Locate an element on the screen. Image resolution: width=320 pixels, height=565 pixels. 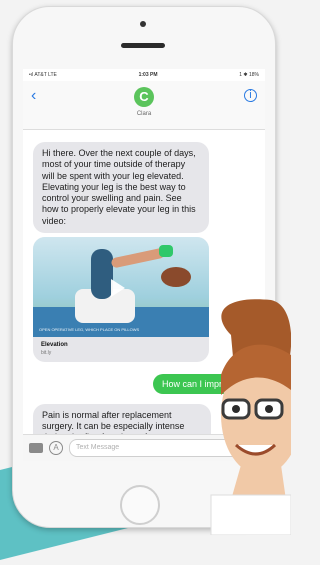
cartoon-character is located at coordinates (250, 417).